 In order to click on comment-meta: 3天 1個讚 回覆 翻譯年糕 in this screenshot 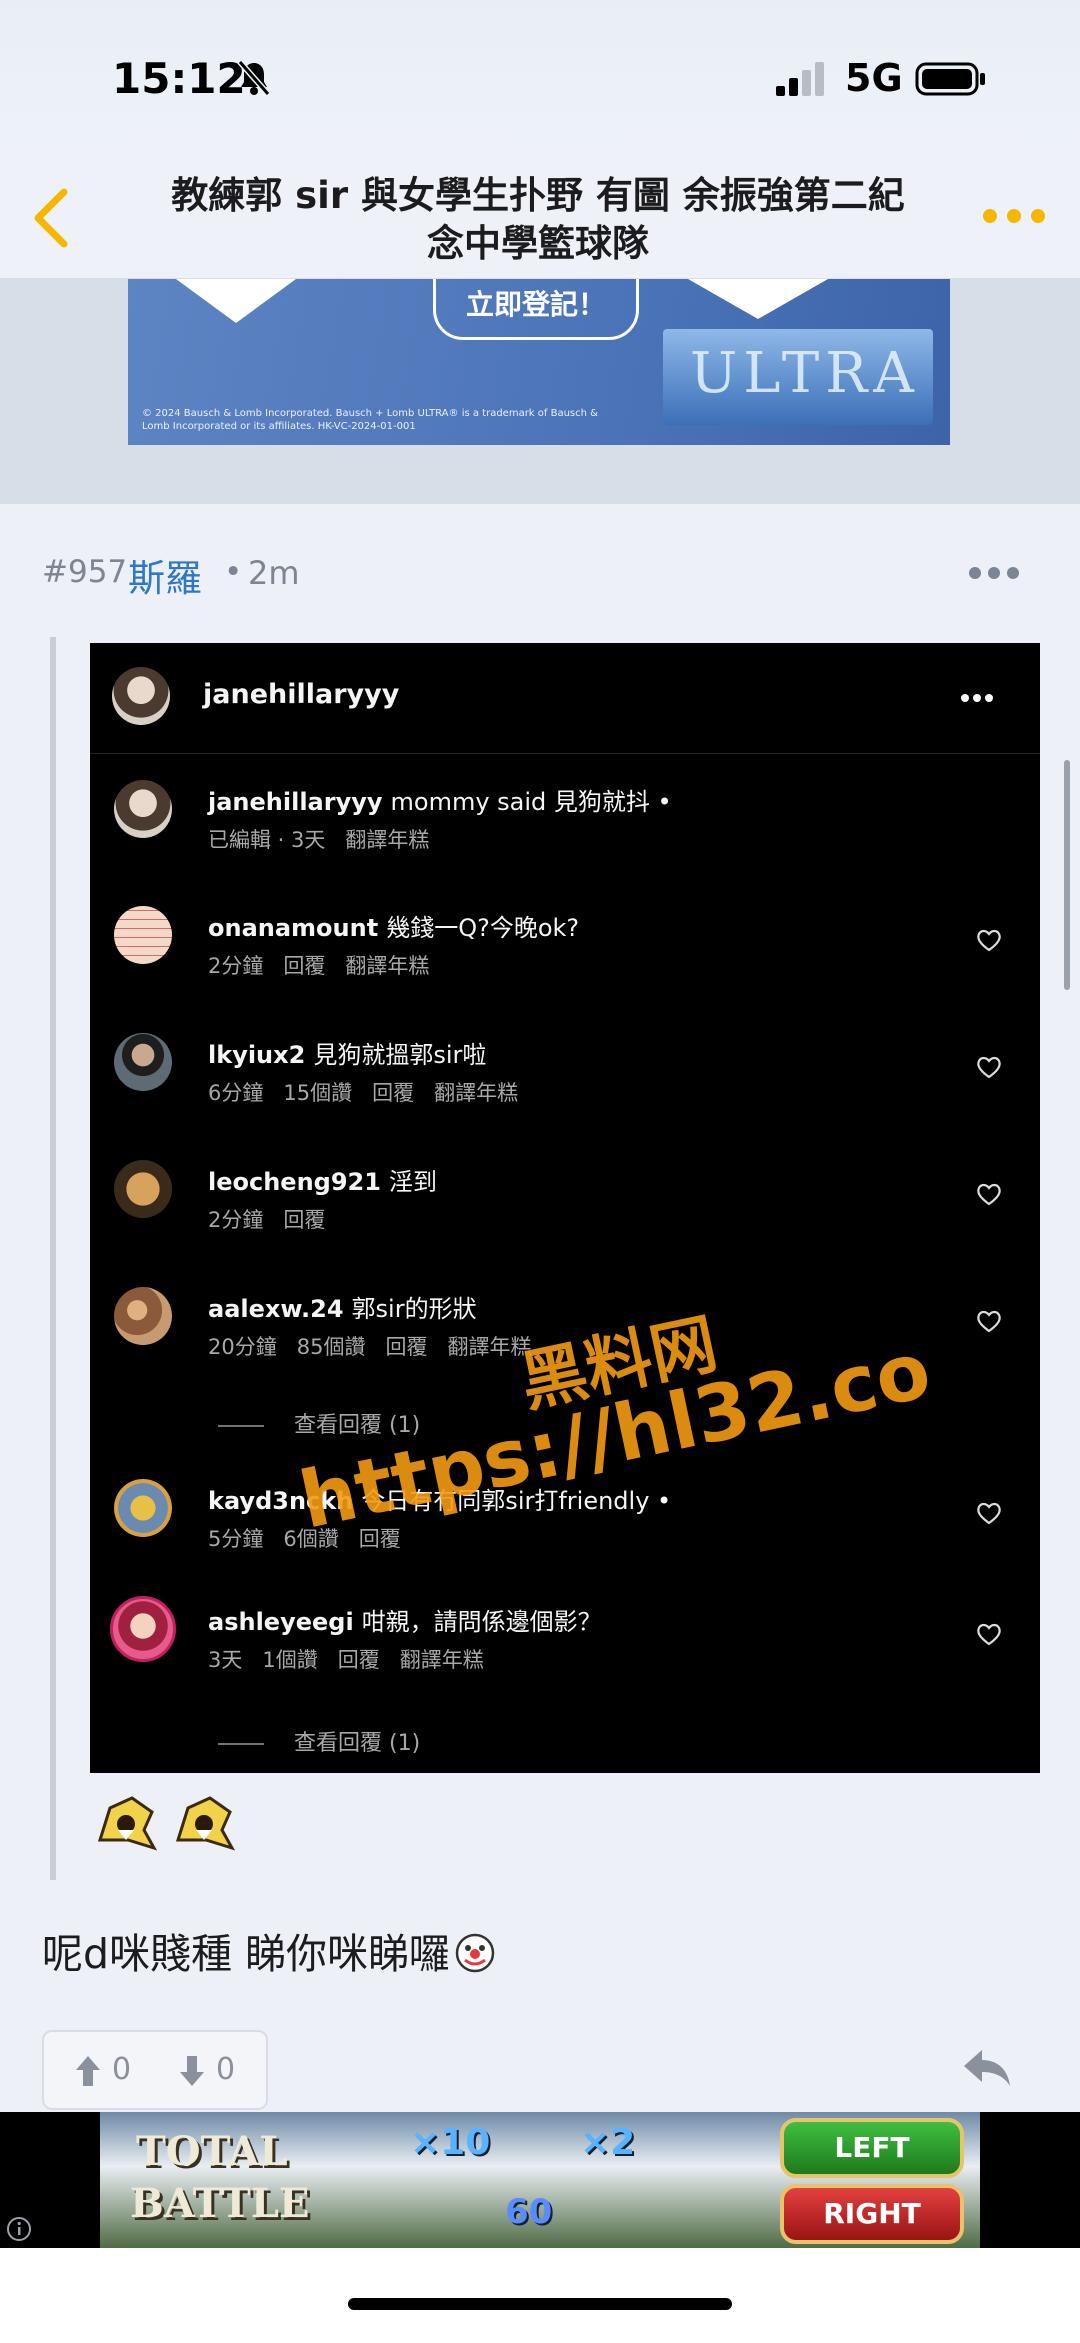, I will do `click(356, 1659)`.